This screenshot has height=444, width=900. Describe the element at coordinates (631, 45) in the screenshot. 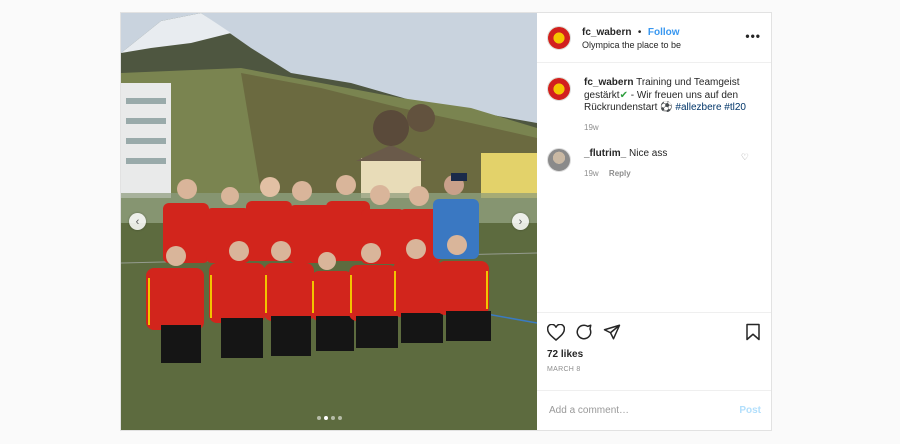

I see `location-link: Olympica the place to be` at that location.